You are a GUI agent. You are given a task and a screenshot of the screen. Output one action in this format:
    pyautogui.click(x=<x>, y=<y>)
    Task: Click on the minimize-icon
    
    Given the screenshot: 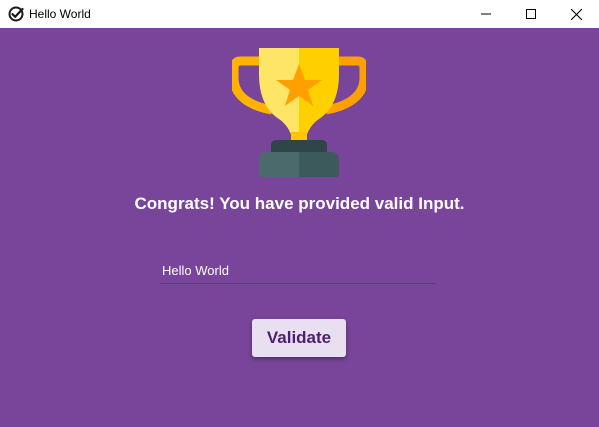 What is the action you would take?
    pyautogui.click(x=486, y=14)
    